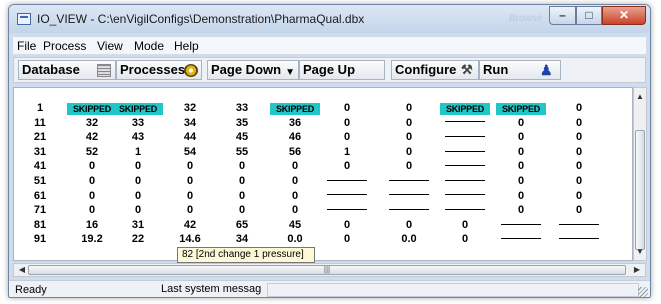 This screenshot has height=304, width=661. I want to click on horizontal-scrollbar: ◀ ||| ▶, so click(329, 270).